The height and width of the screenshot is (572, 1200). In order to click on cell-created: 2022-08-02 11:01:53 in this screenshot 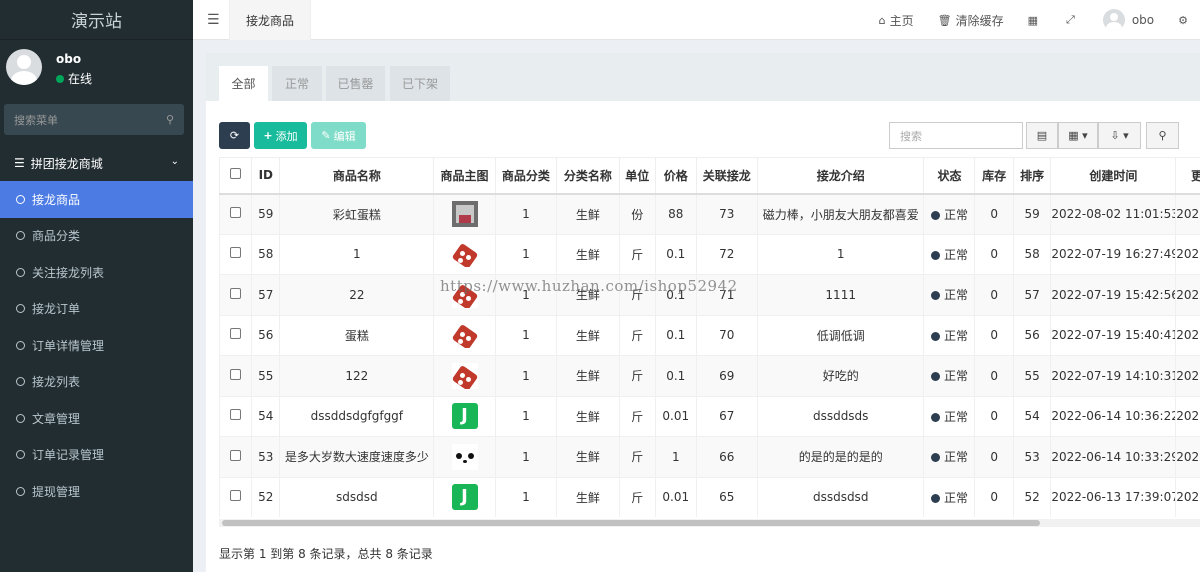, I will do `click(1113, 214)`.